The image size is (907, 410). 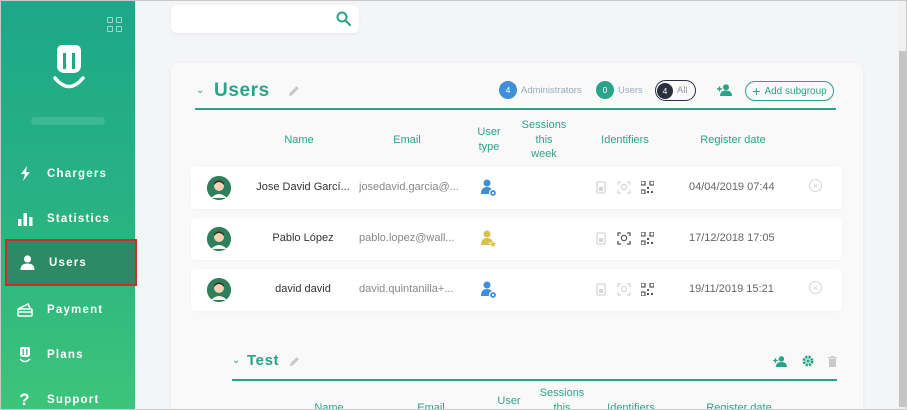 I want to click on subgroup-title: Test, so click(x=263, y=360).